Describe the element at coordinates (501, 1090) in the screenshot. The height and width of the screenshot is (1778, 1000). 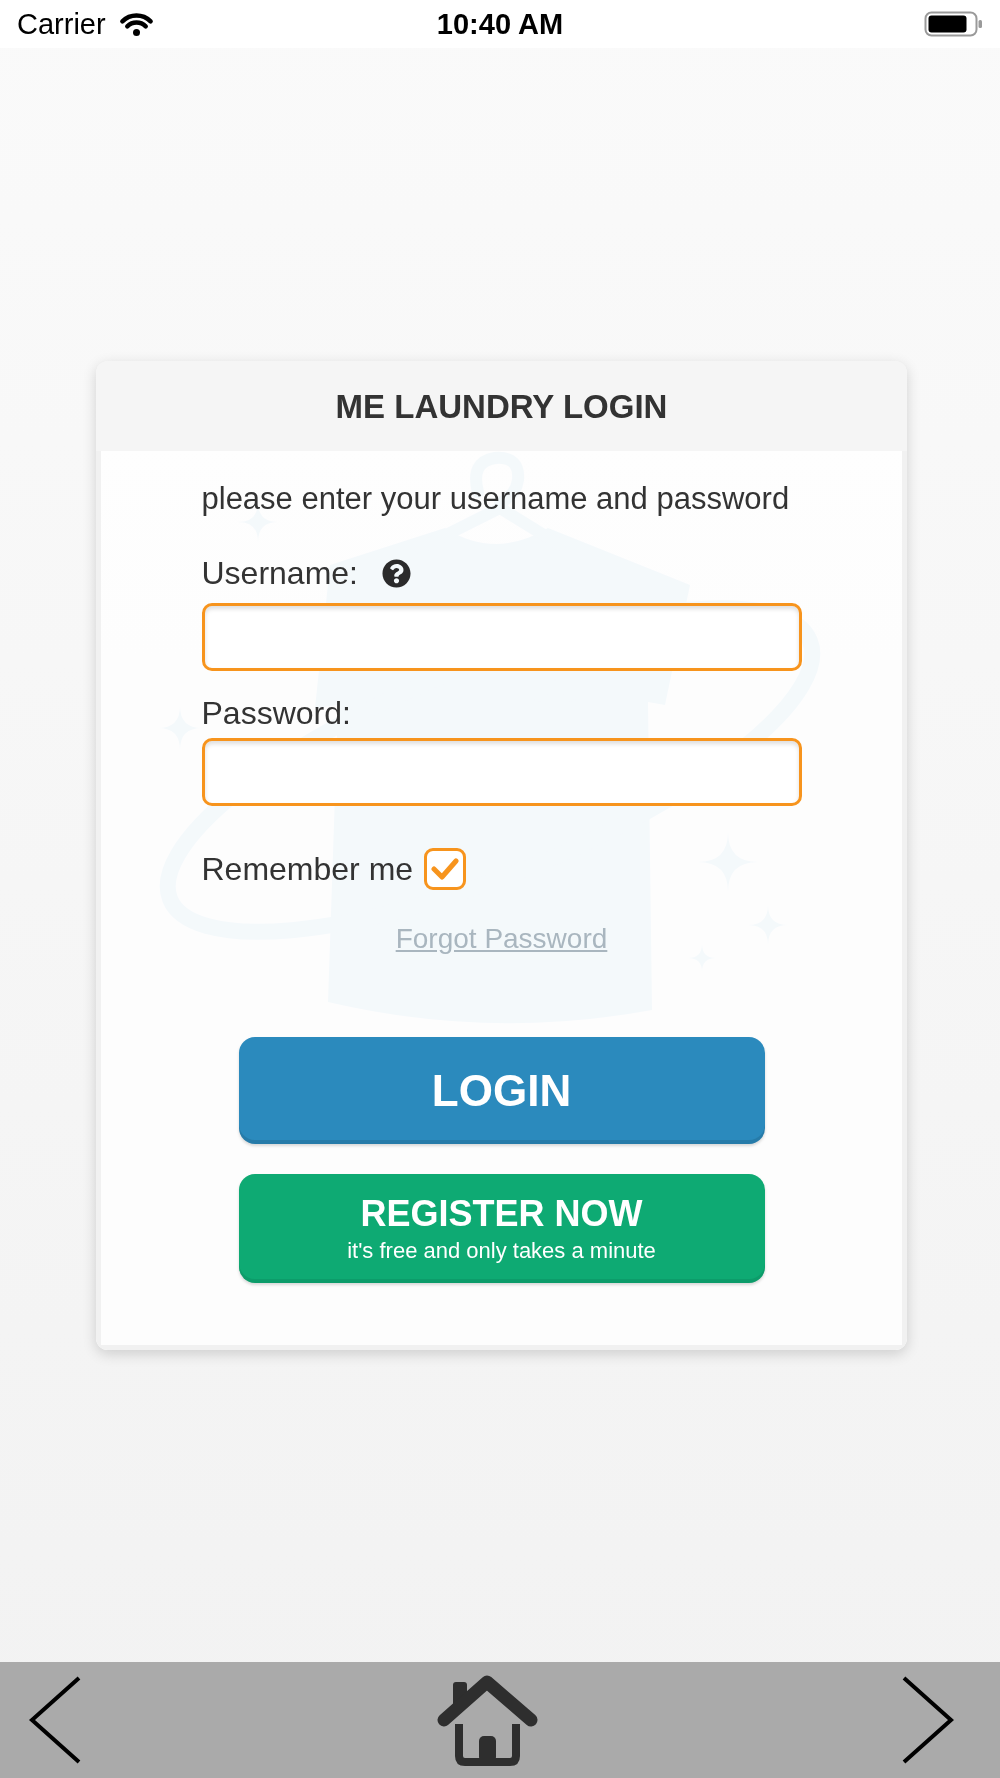
I see `login-button: LOGIN` at that location.